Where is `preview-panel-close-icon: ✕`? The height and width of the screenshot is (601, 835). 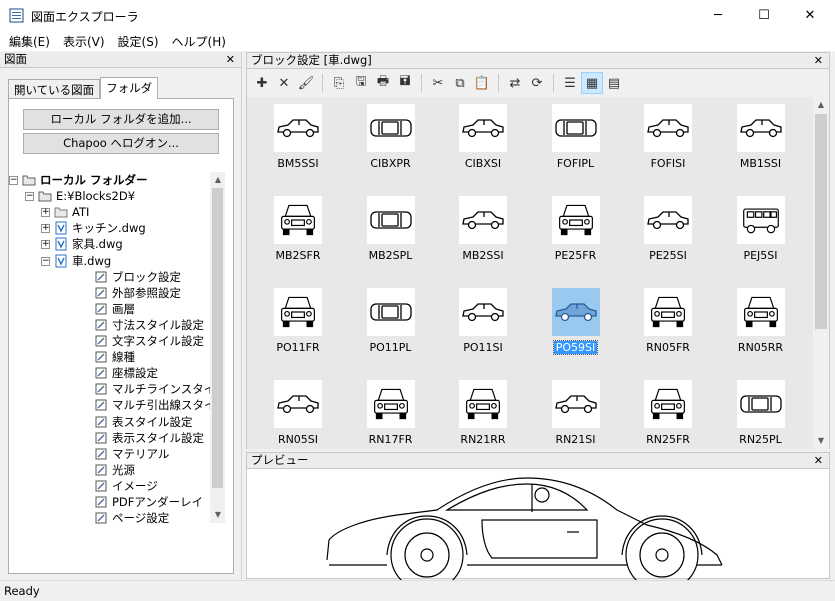
preview-panel-close-icon: ✕ is located at coordinates (818, 460).